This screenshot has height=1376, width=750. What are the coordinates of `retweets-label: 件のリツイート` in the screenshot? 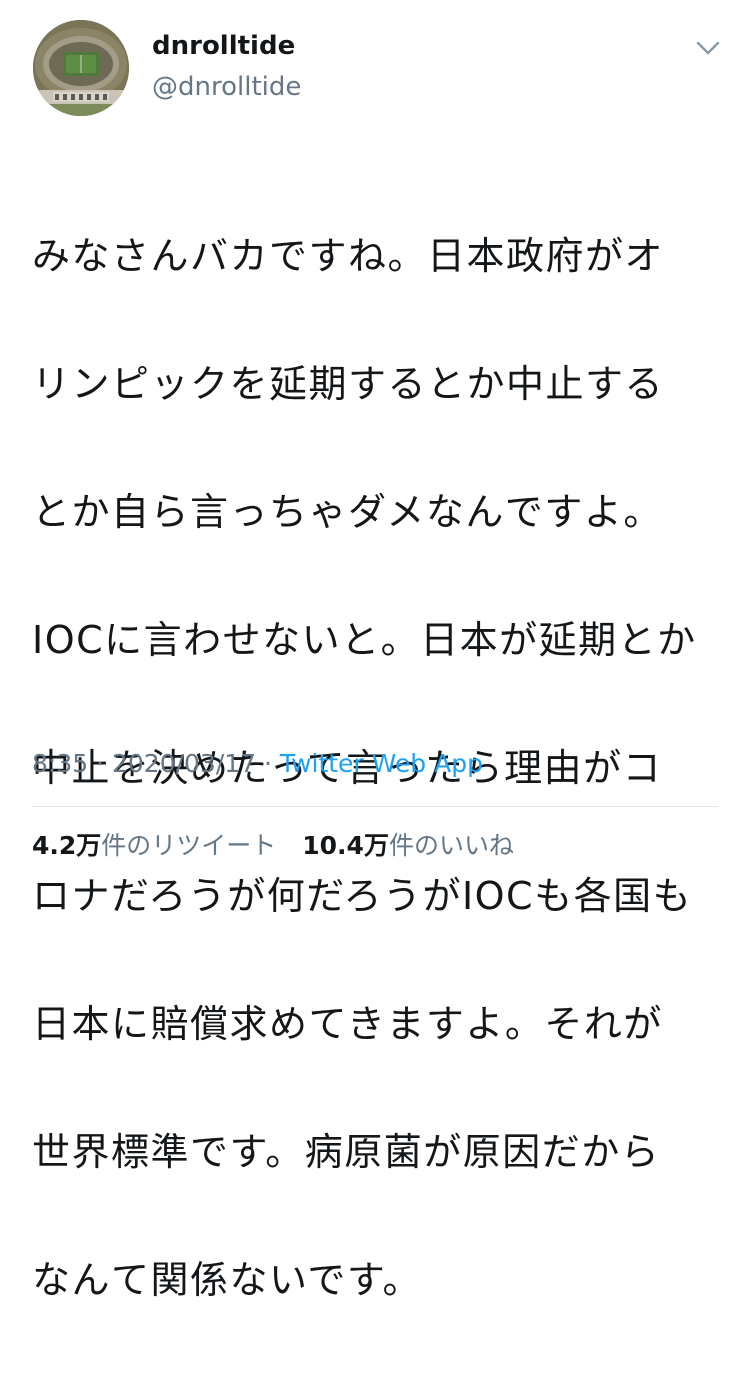 It's located at (189, 845).